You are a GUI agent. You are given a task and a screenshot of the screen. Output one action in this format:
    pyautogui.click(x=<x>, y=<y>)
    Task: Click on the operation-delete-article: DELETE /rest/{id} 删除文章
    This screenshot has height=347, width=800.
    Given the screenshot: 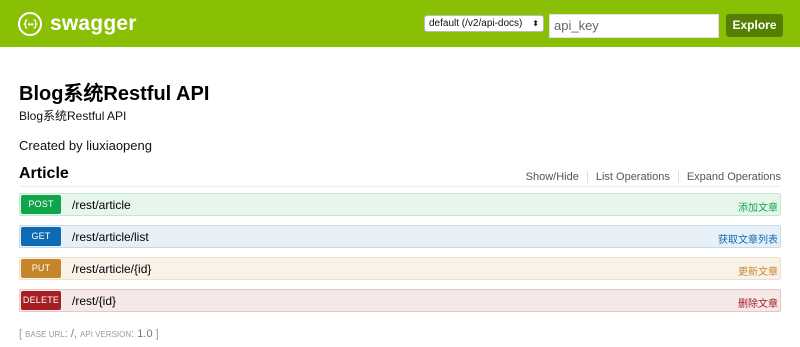 What is the action you would take?
    pyautogui.click(x=400, y=300)
    